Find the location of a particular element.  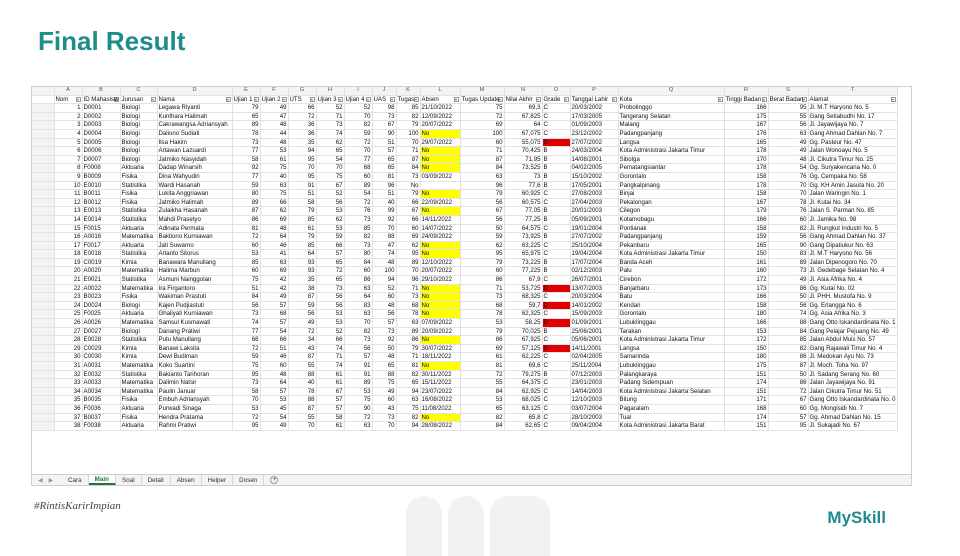

table-cell: 13 is located at coordinates (68, 211).